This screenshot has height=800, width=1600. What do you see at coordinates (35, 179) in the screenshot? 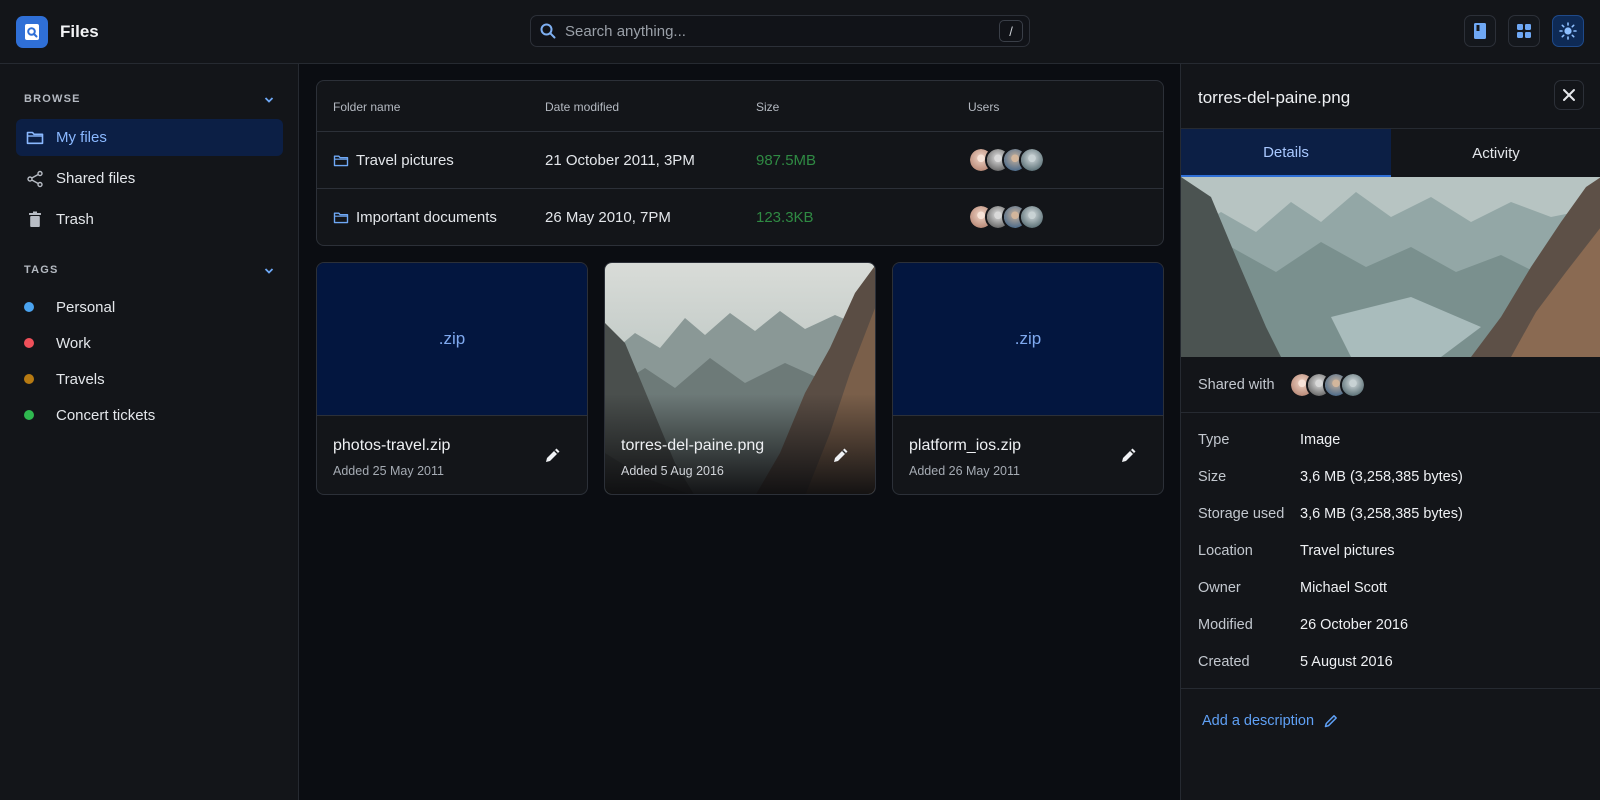
I see `share-icon` at bounding box center [35, 179].